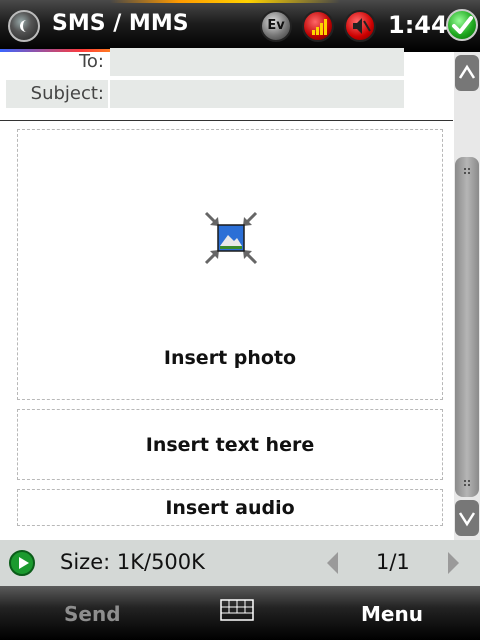 Image resolution: width=480 pixels, height=640 pixels. Describe the element at coordinates (120, 23) in the screenshot. I see `app-title: SMS / MMS` at that location.